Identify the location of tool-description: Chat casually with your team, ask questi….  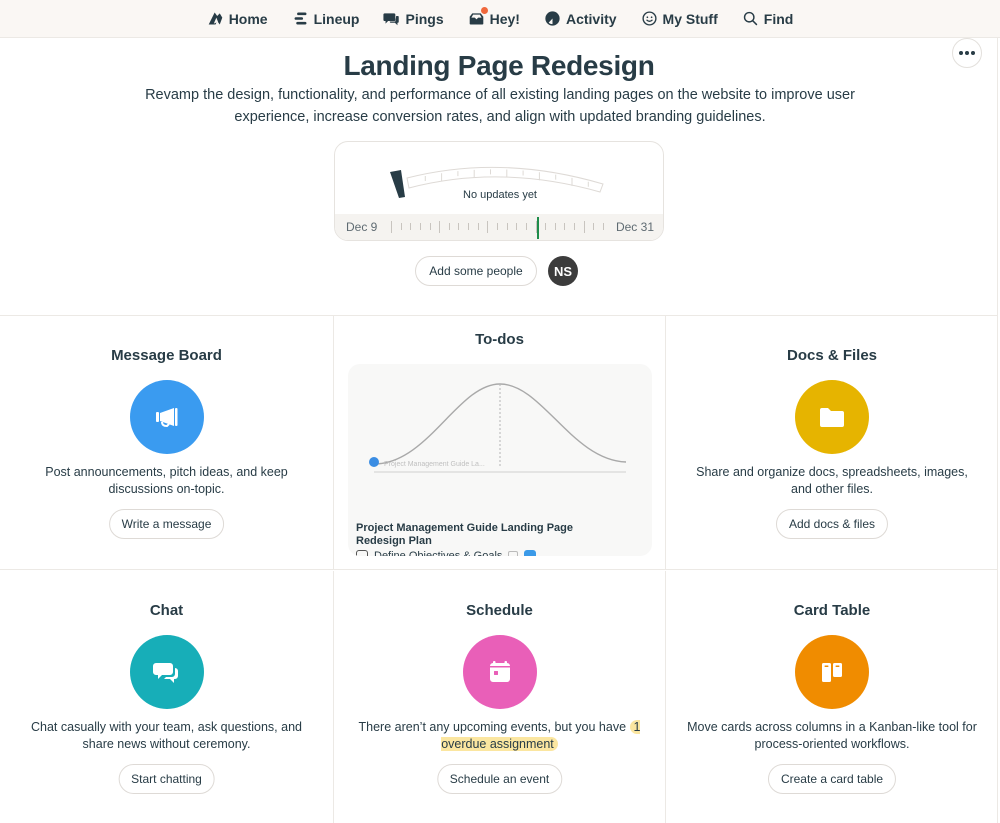
(166, 735).